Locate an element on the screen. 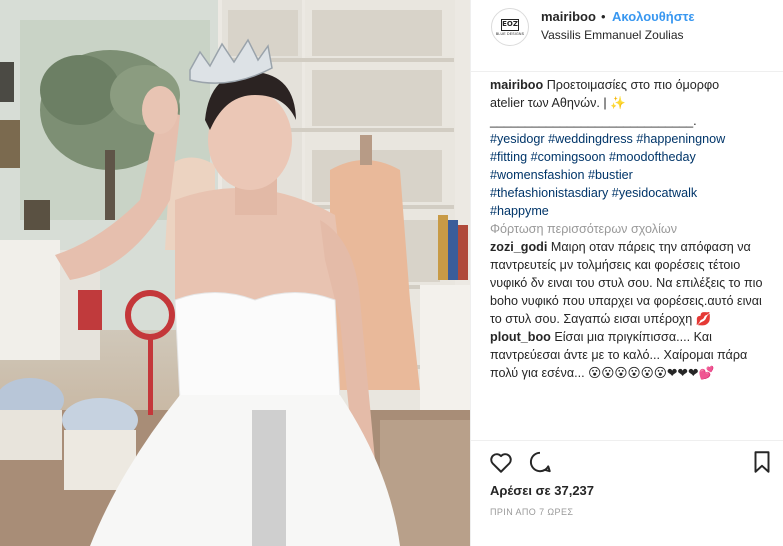 Image resolution: width=783 pixels, height=546 pixels. load-more-comments-button: Φόρτωση περισσότερων σχολίων is located at coordinates (632, 229).